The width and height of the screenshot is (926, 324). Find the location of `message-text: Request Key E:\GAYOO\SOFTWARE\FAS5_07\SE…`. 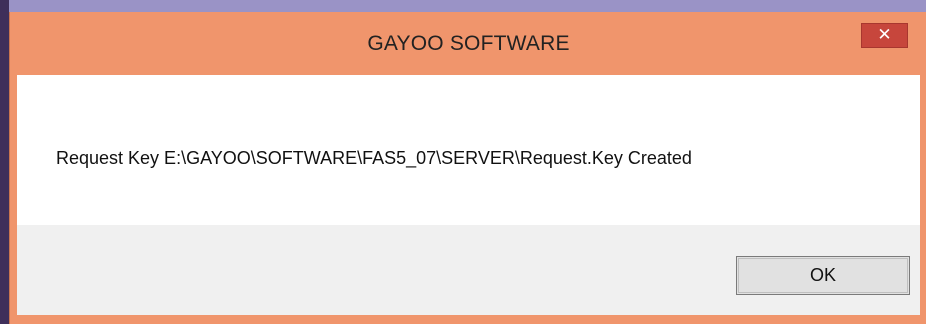

message-text: Request Key E:\GAYOO\SOFTWARE\FAS5_07\SE… is located at coordinates (374, 158).